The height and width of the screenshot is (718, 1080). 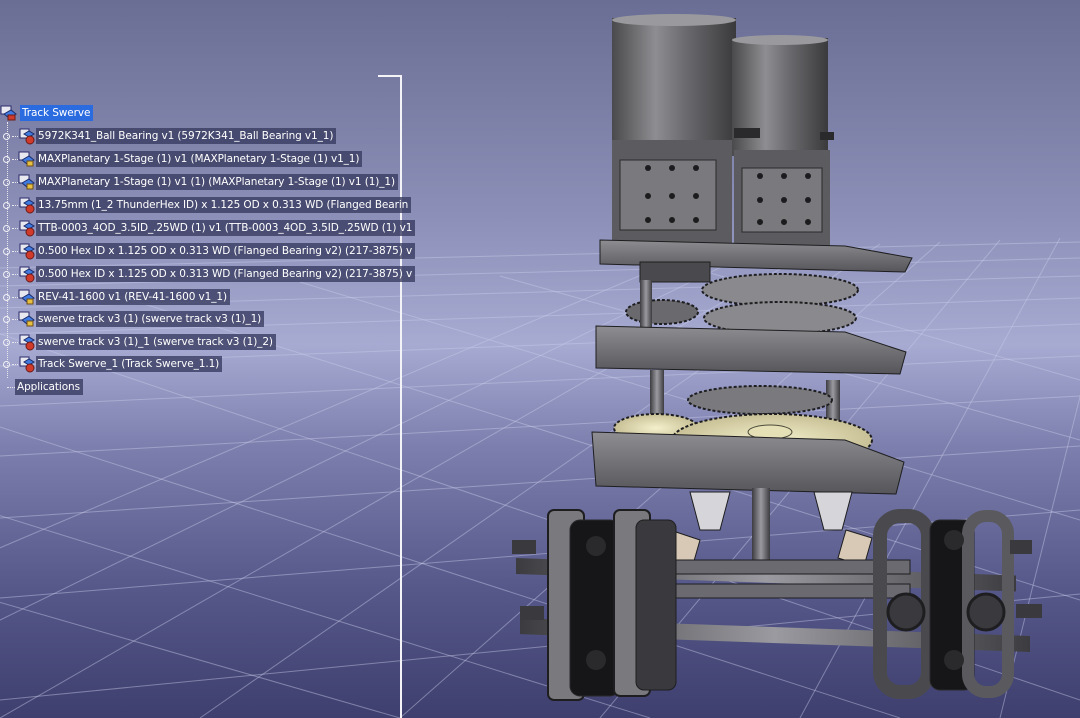 I want to click on tree-node-applications: Applications, so click(x=41, y=387).